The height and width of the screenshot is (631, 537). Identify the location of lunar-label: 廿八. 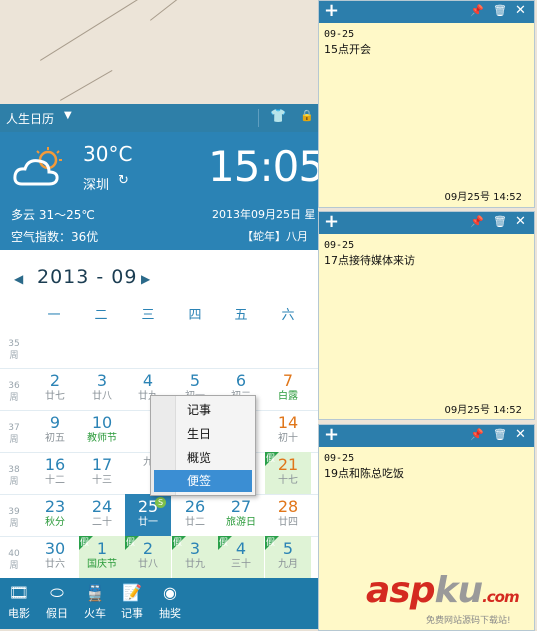
(102, 396).